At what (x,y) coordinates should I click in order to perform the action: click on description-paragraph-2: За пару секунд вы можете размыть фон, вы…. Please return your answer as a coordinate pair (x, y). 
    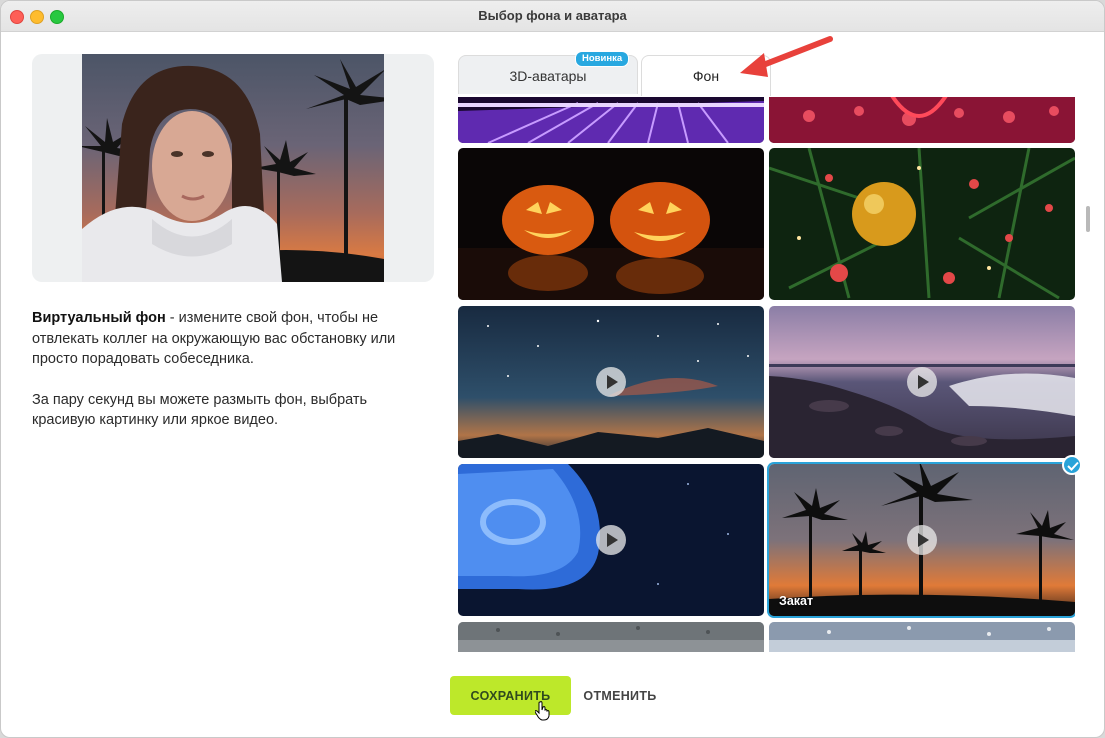
    Looking at the image, I should click on (200, 410).